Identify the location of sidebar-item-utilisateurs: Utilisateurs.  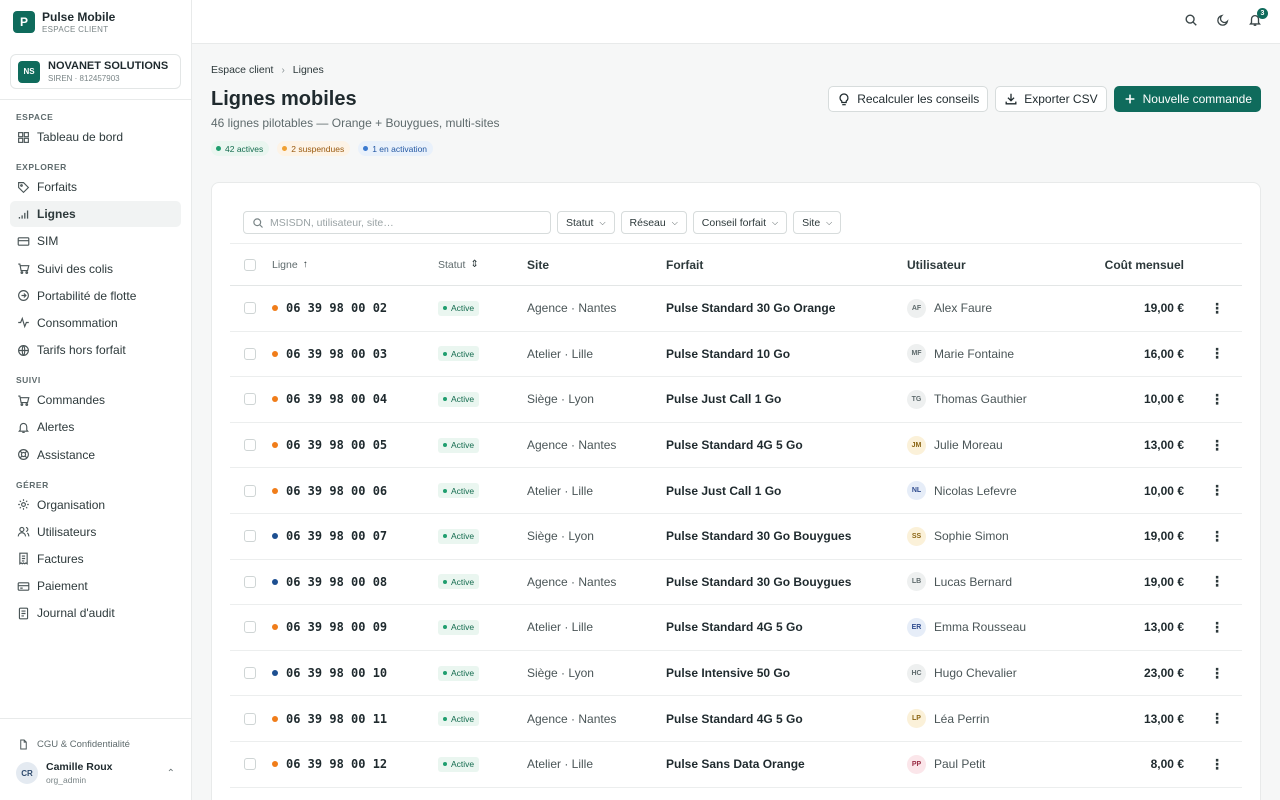
(95, 532).